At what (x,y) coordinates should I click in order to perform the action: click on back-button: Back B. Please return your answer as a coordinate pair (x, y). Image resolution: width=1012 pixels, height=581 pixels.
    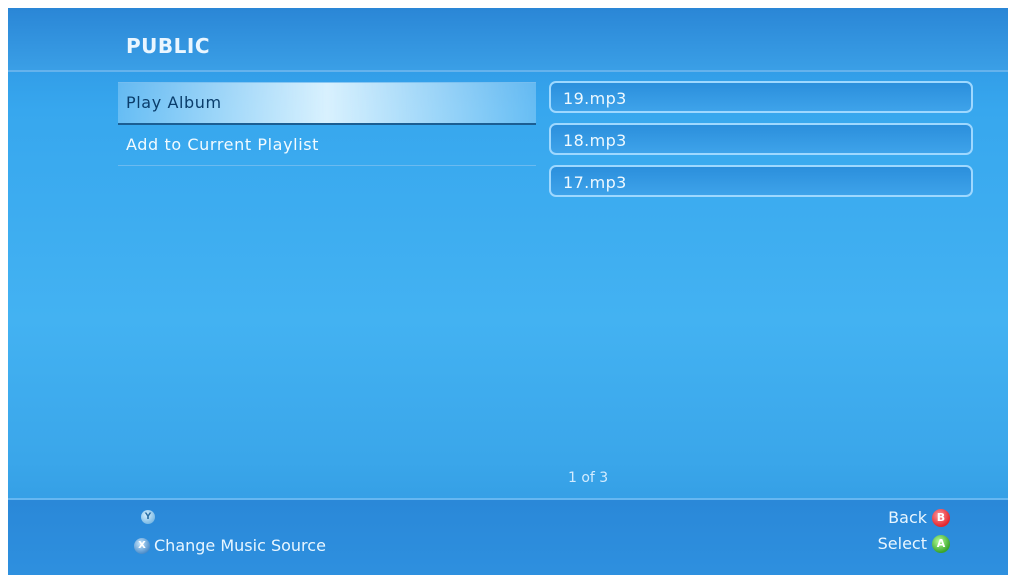
    Looking at the image, I should click on (919, 517).